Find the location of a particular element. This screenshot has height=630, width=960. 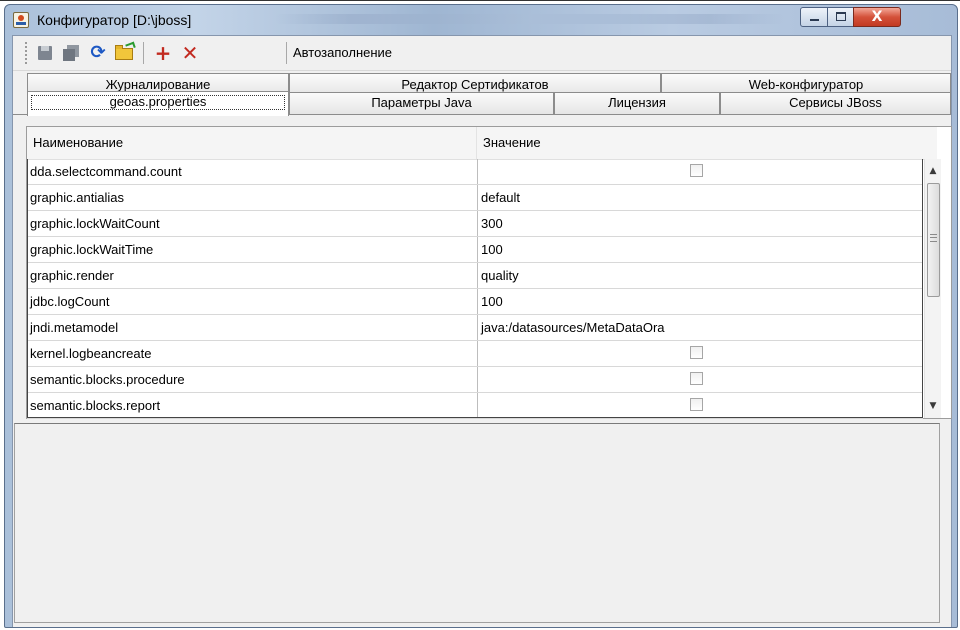

table-row: semantic.blocks.report is located at coordinates (475, 406).